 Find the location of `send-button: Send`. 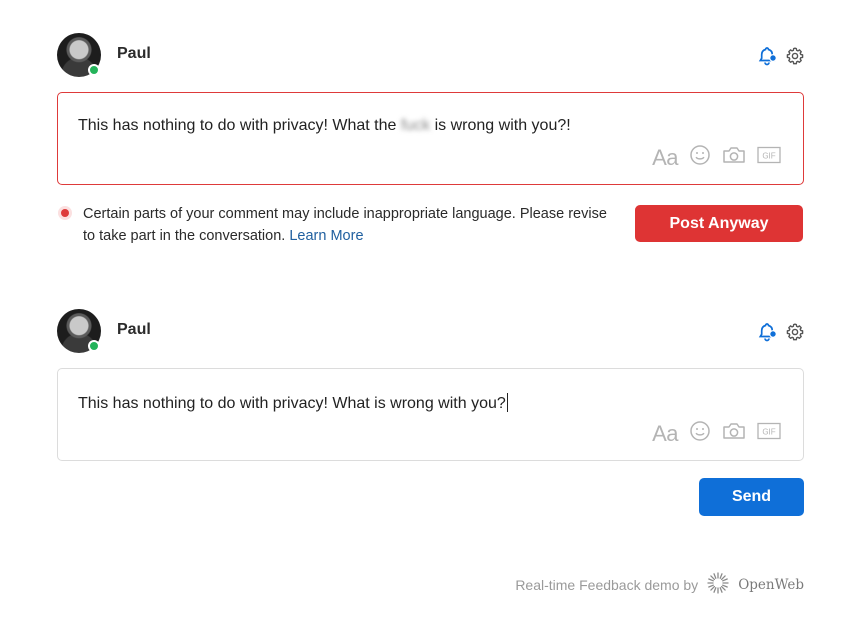

send-button: Send is located at coordinates (751, 497).